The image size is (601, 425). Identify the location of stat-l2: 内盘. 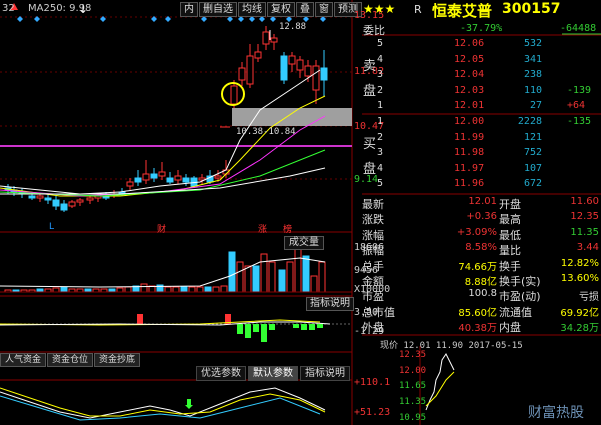
(510, 328).